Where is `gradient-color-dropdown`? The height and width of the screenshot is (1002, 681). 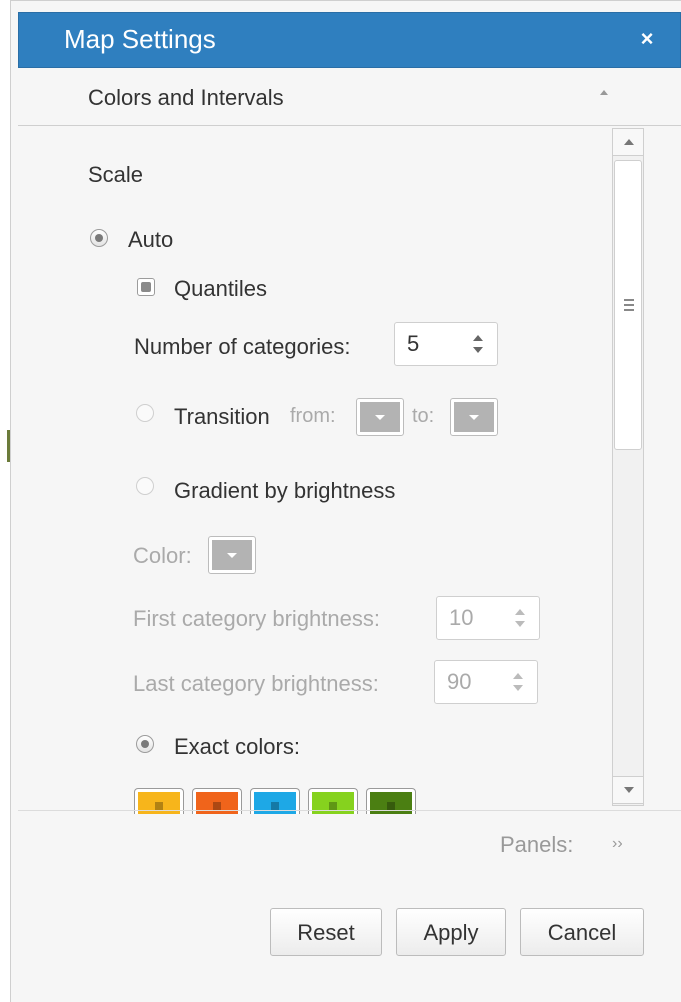 gradient-color-dropdown is located at coordinates (232, 555).